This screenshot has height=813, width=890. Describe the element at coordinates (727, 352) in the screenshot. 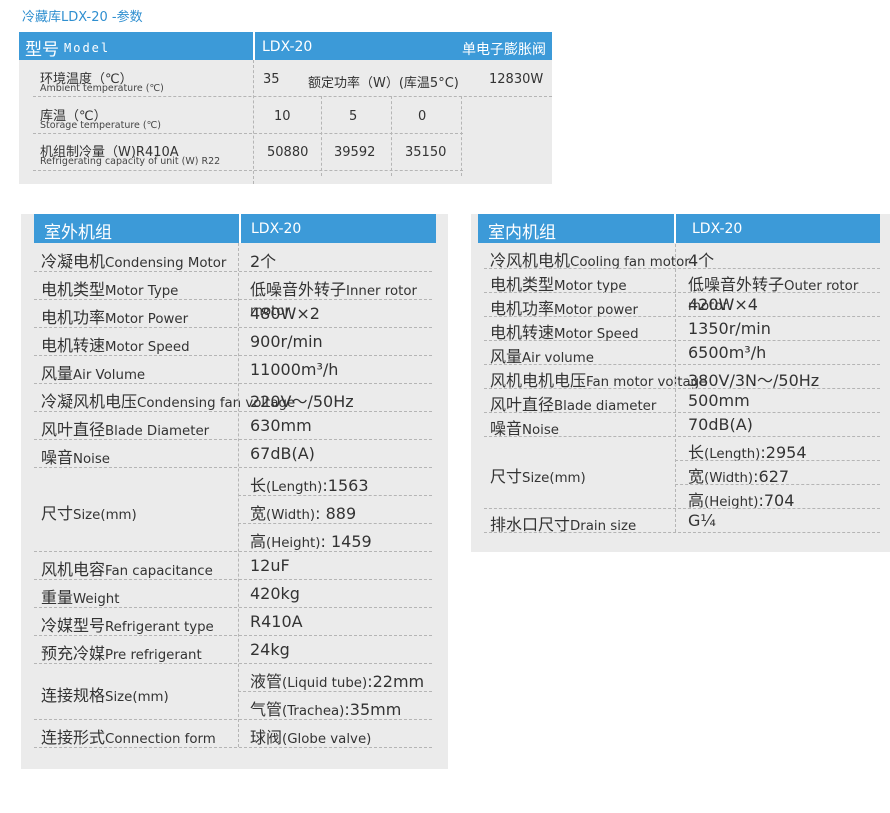

I see `row-value: 6500m³/h` at that location.